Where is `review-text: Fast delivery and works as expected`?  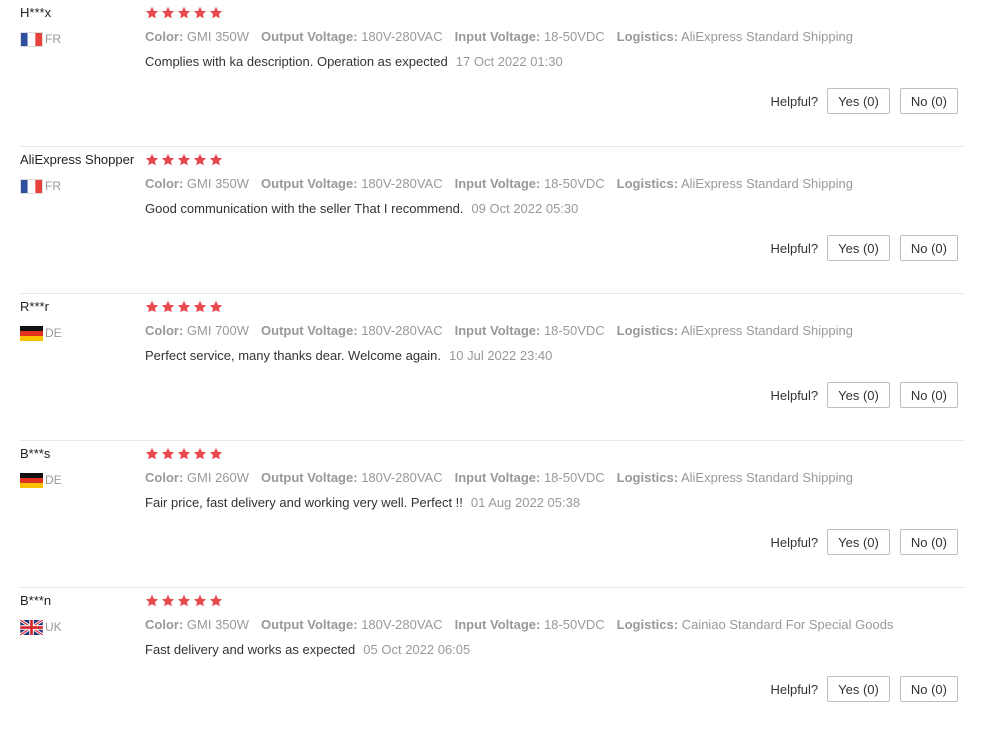
review-text: Fast delivery and works as expected is located at coordinates (250, 649).